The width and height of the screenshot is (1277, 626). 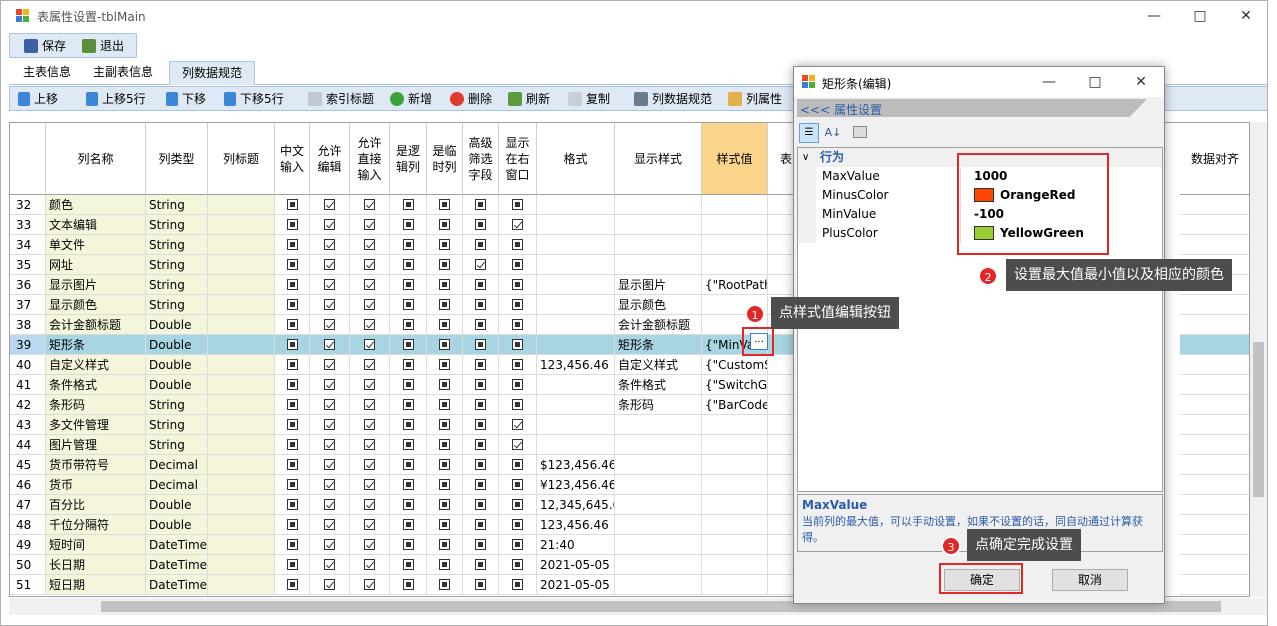 I want to click on row-number: 37, so click(x=28, y=305).